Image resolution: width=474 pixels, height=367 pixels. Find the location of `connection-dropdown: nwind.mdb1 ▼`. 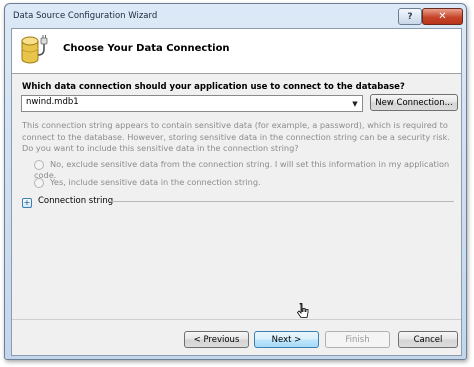

connection-dropdown: nwind.mdb1 ▼ is located at coordinates (192, 103).